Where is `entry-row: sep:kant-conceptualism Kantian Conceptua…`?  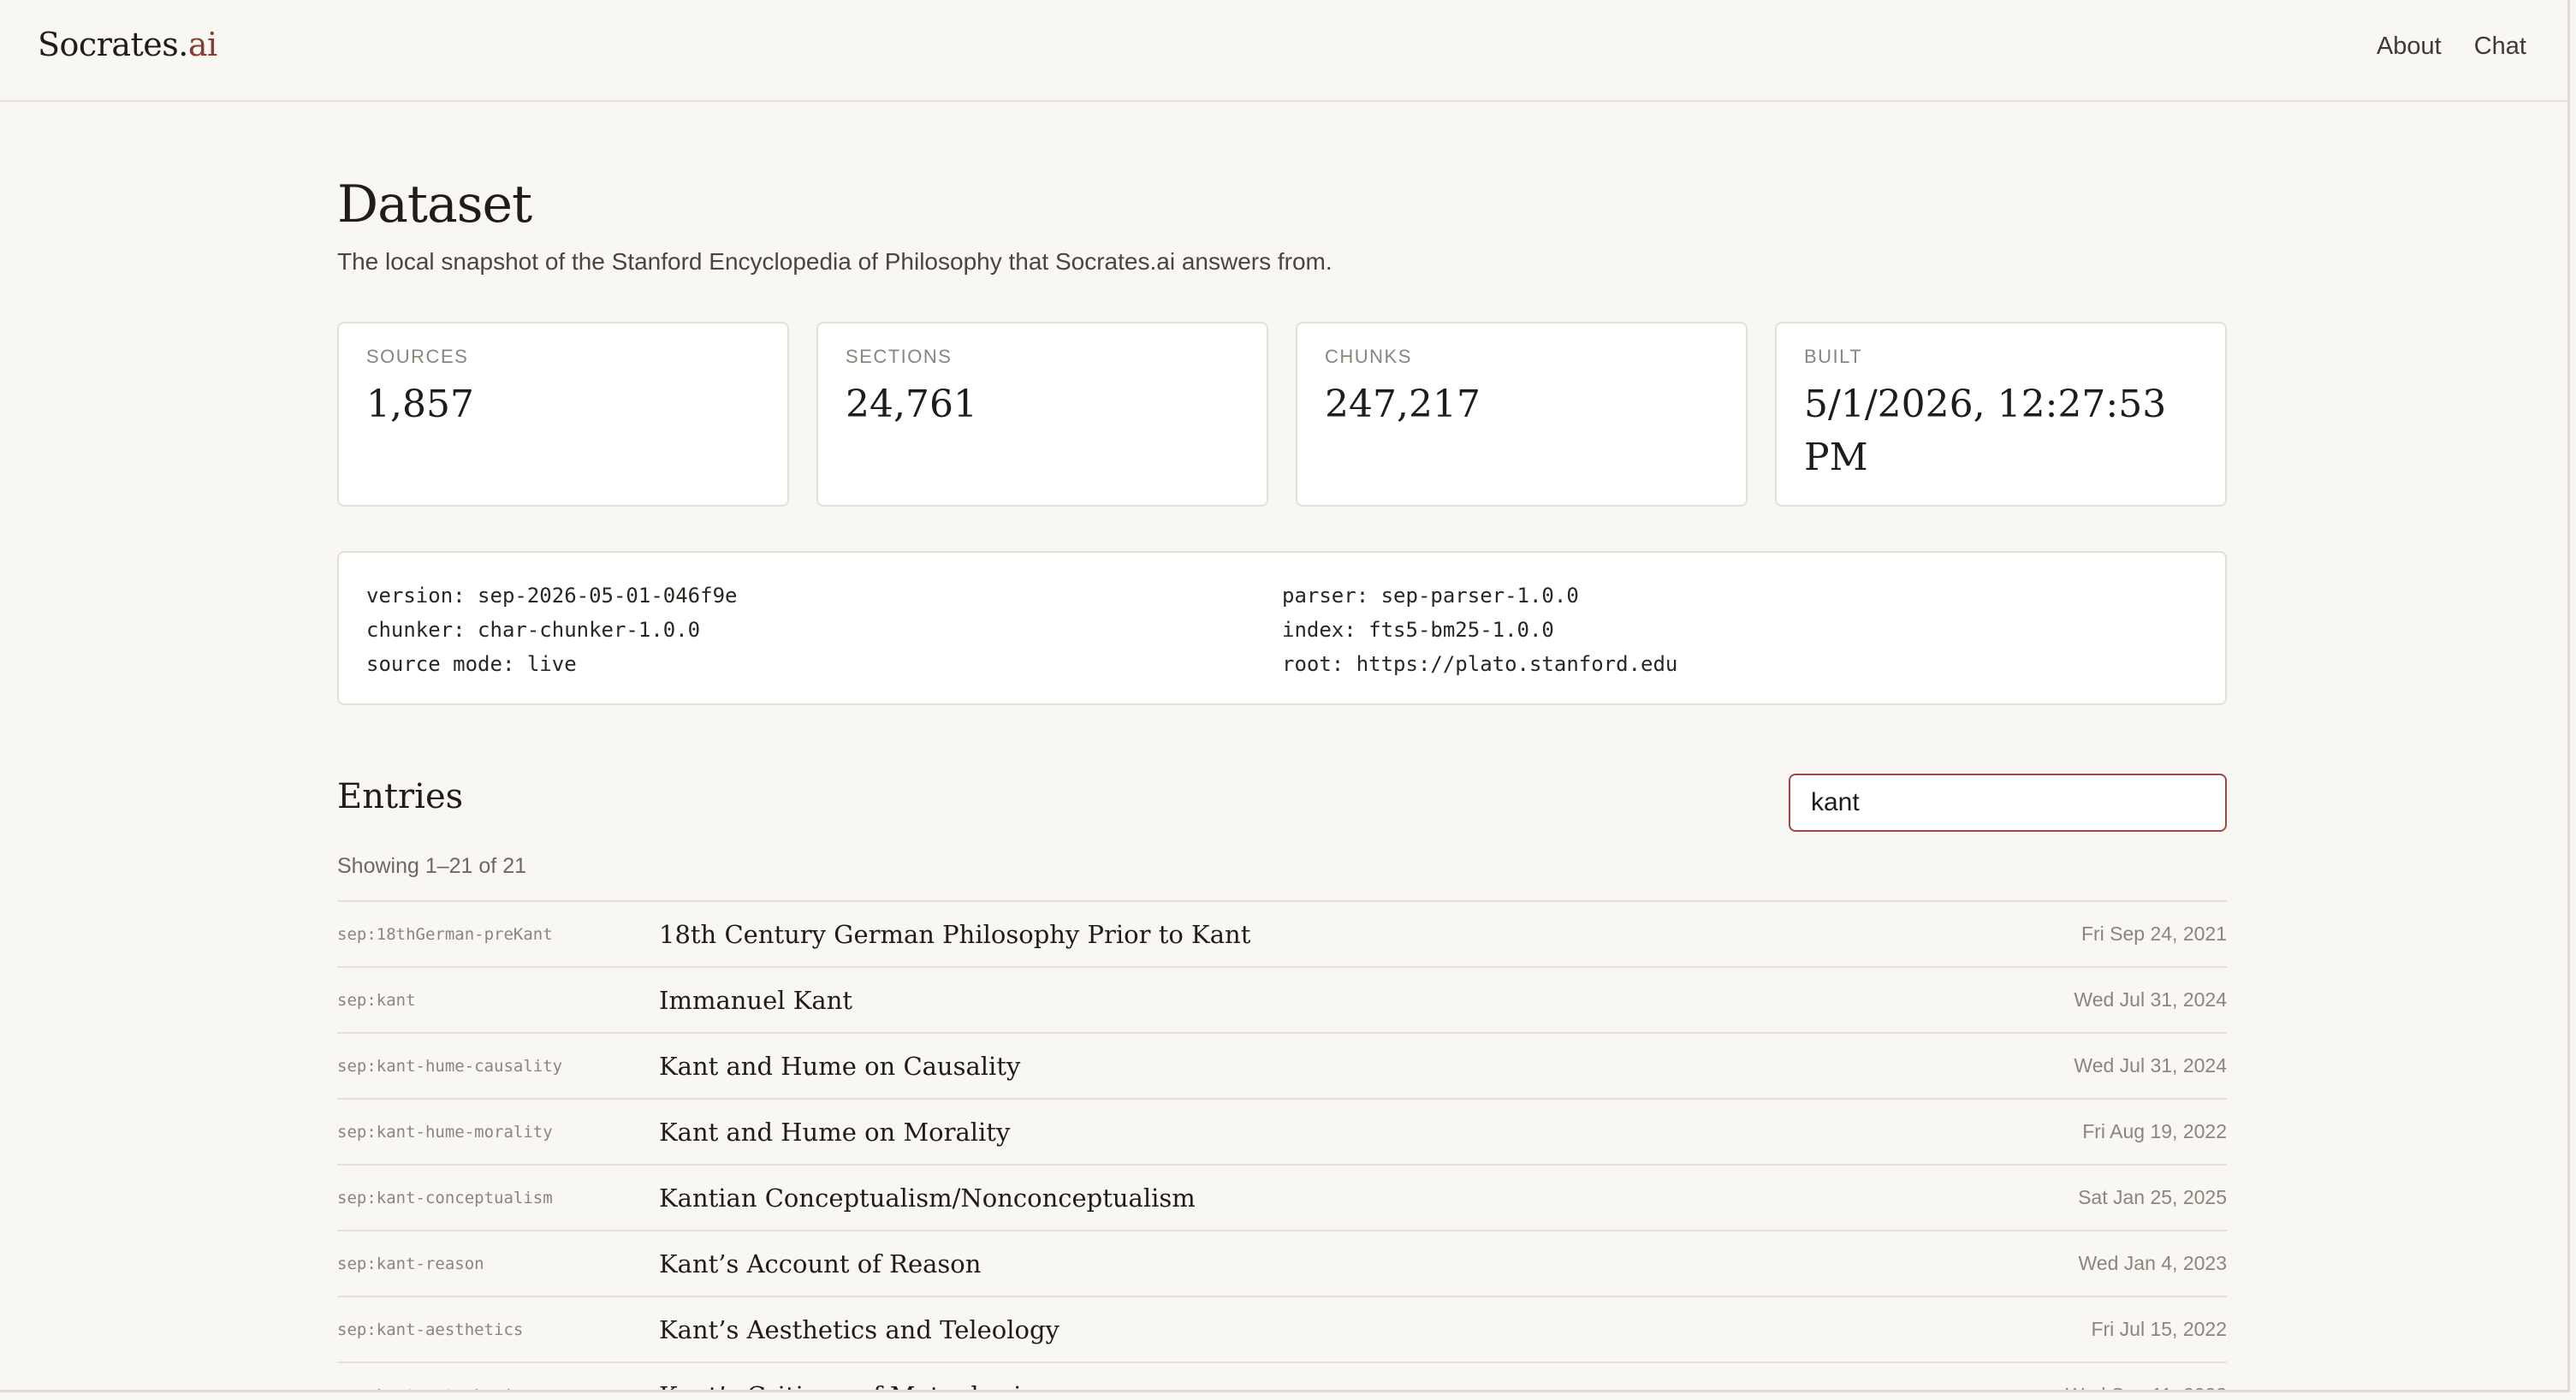
entry-row: sep:kant-conceptualism Kantian Conceptua… is located at coordinates (1282, 1198).